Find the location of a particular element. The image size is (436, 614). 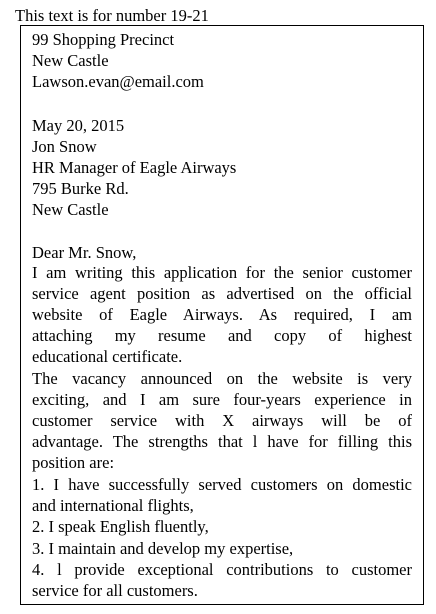

recipient-title: HR Manager of Eagle Airways is located at coordinates (134, 167).